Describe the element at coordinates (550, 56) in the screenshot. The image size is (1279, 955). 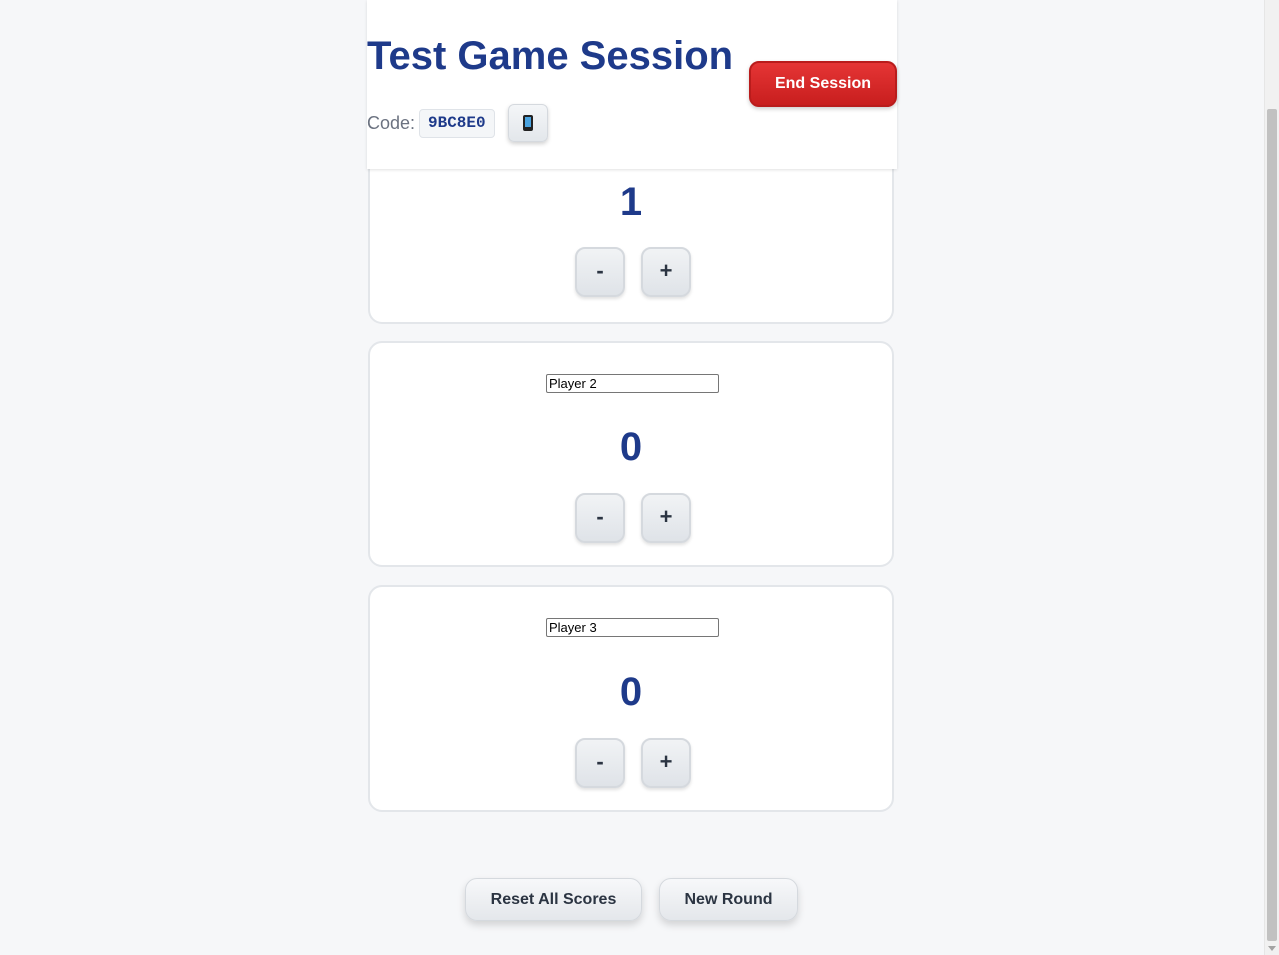
I see `page-title: Test Game Session` at that location.